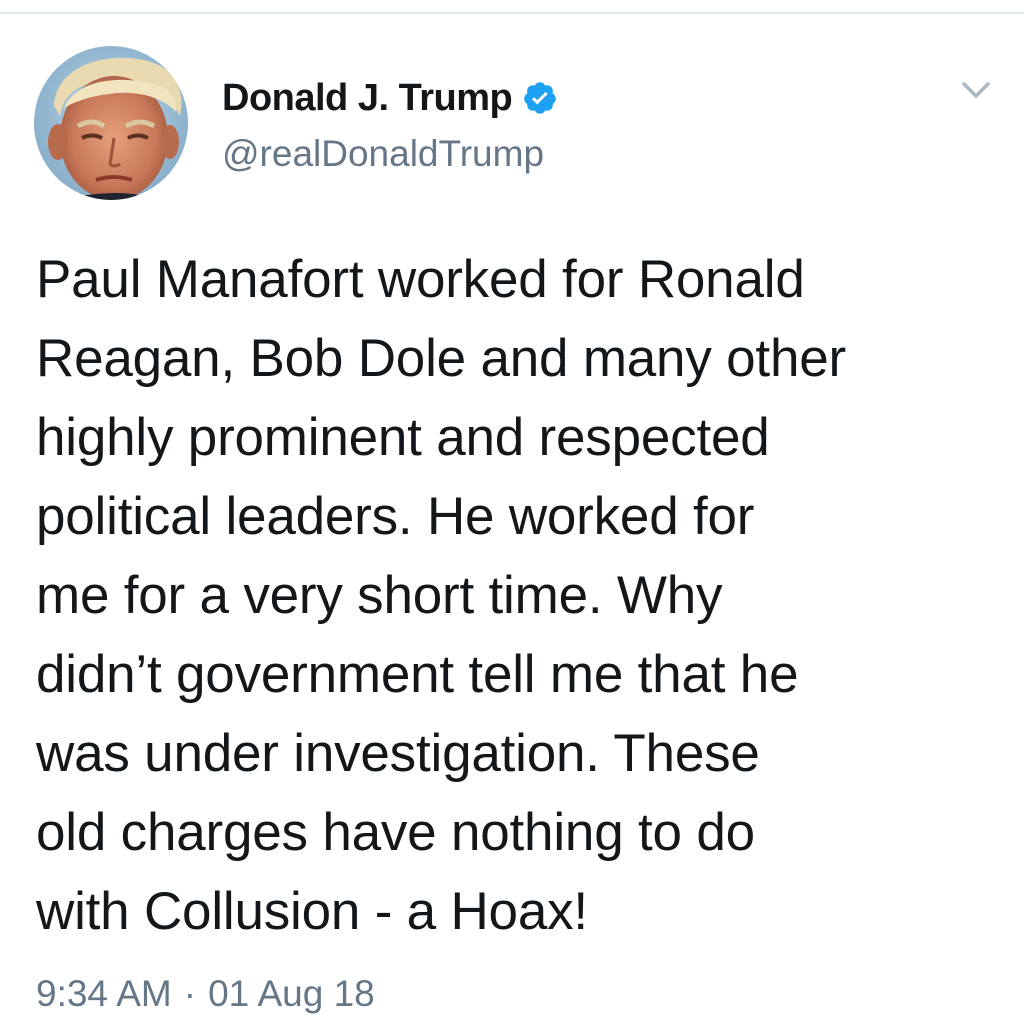  Describe the element at coordinates (390, 125) in the screenshot. I see `author-names: Donald J. Trump @realDonaldTrump` at that location.